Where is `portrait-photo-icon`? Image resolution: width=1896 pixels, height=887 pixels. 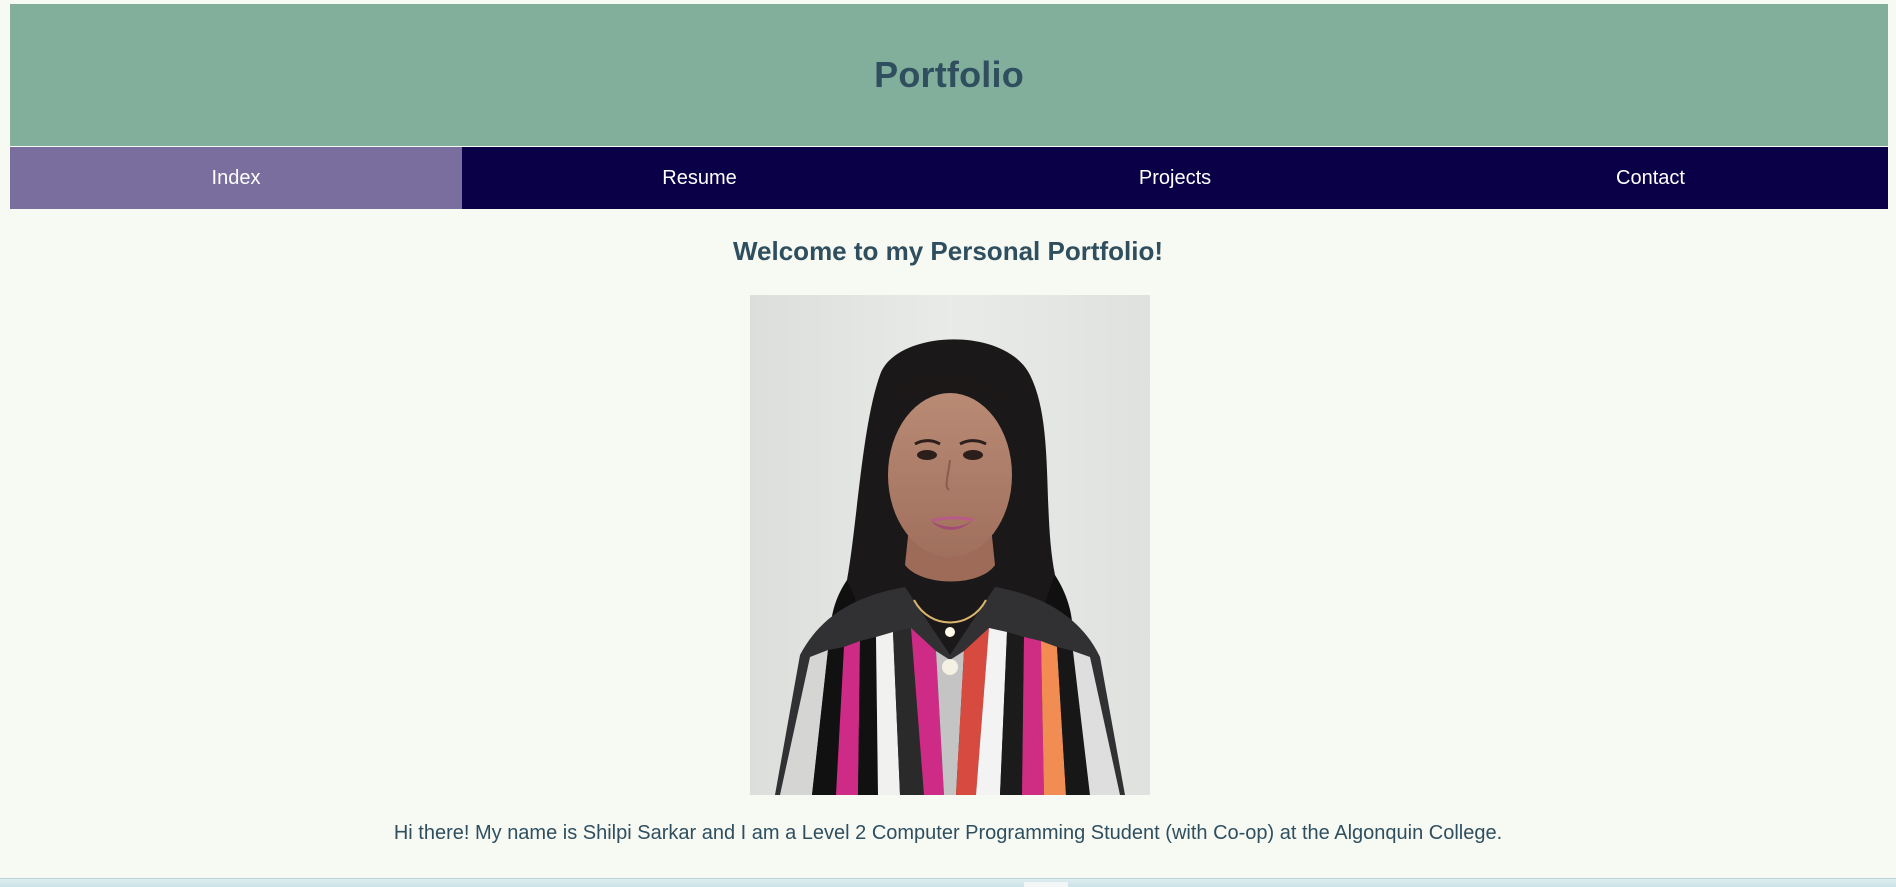 portrait-photo-icon is located at coordinates (950, 545).